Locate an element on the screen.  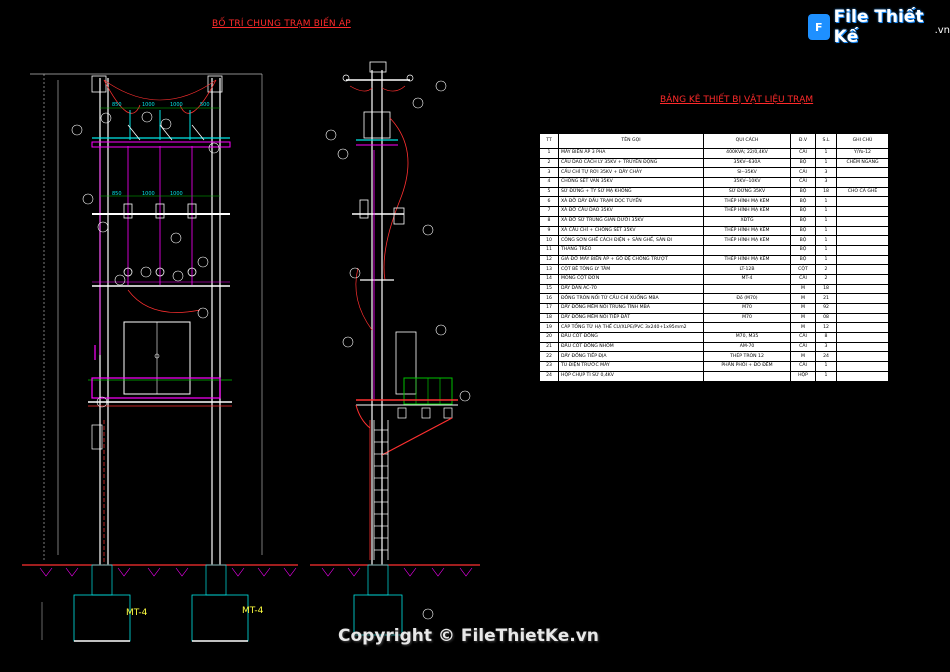
table-cell: M70, M35 is located at coordinates (747, 337).